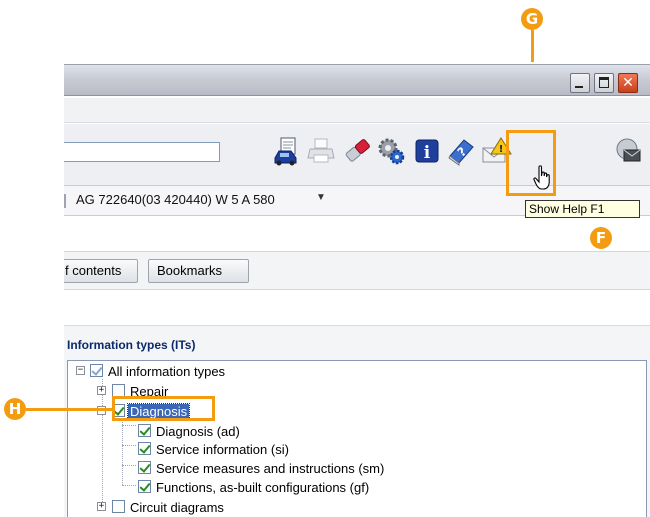 The width and height of the screenshot is (650, 517). Describe the element at coordinates (357, 271) in the screenshot. I see `navigation-tabs: f contents Bookmarks` at that location.